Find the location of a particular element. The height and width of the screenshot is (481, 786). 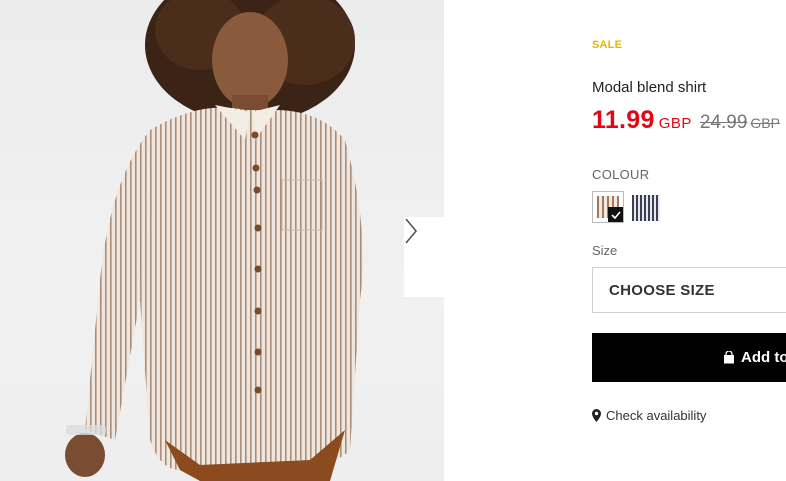

check-availability-label: Check availability is located at coordinates (656, 415).